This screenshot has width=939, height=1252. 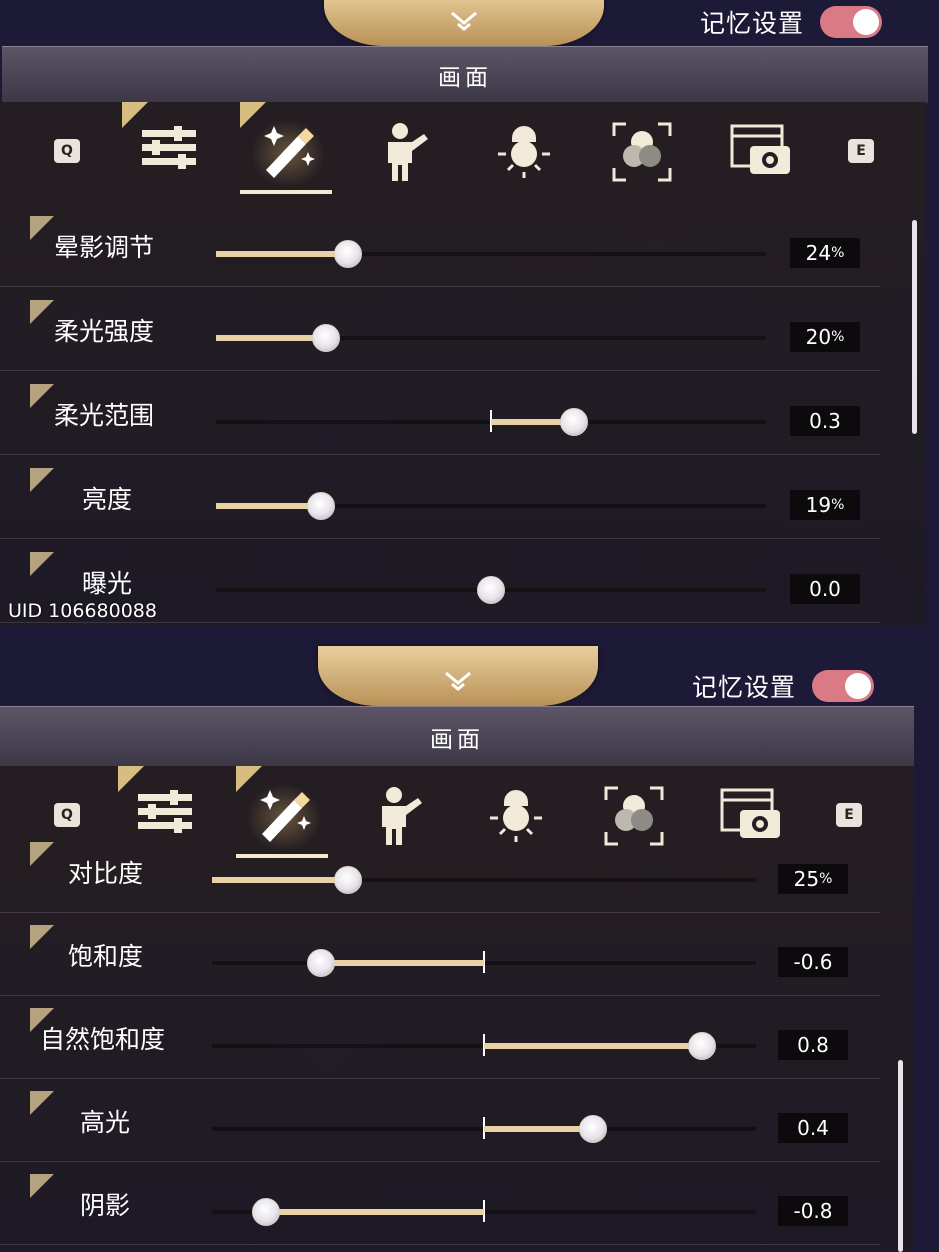 I want to click on tab-color, so click(x=642, y=149).